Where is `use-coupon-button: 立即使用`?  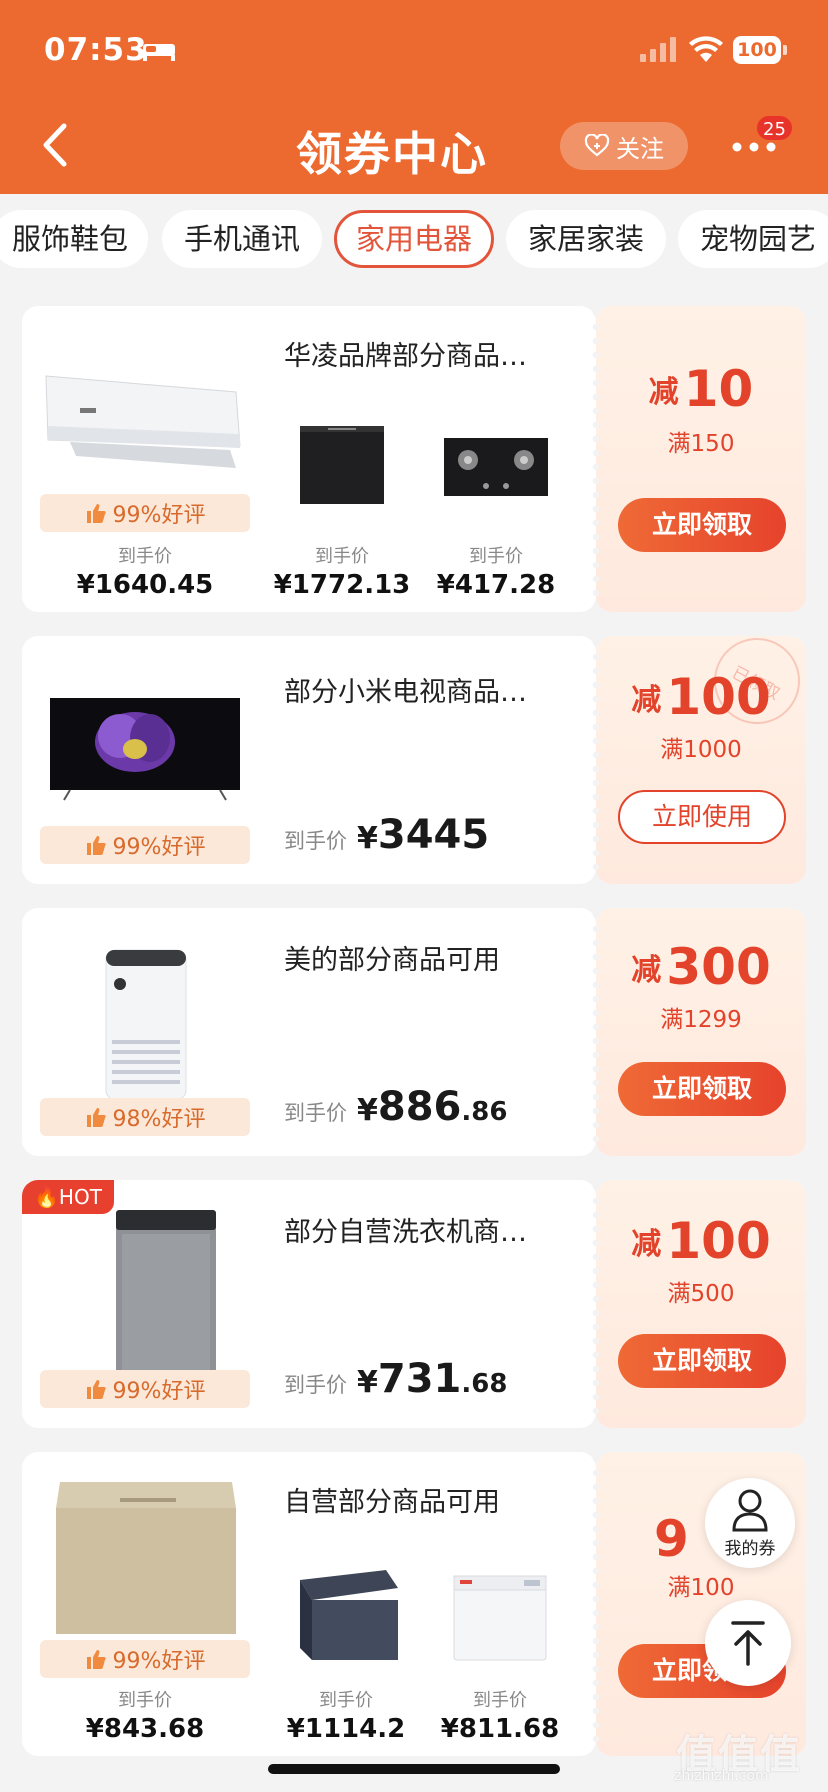 use-coupon-button: 立即使用 is located at coordinates (702, 817).